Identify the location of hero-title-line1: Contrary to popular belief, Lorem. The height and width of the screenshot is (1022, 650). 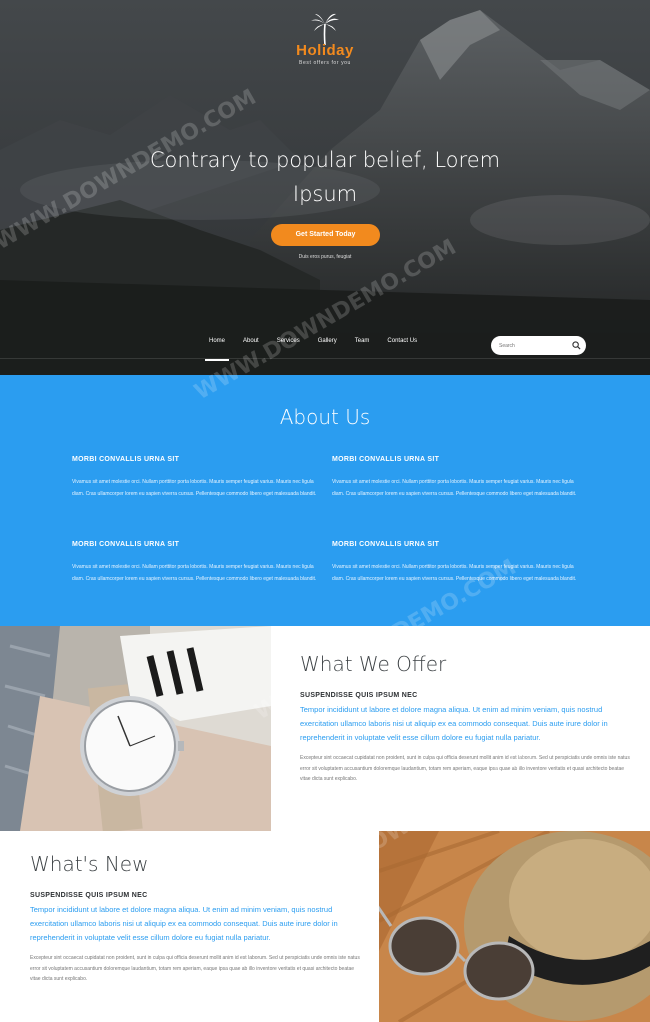
(325, 160).